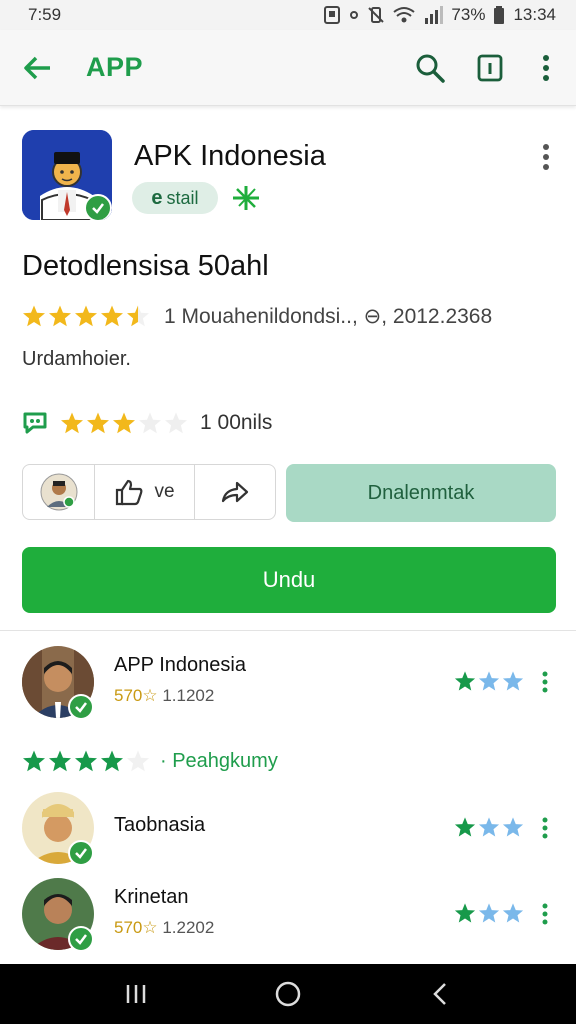  Describe the element at coordinates (145, 492) in the screenshot. I see `like-button: ve` at that location.